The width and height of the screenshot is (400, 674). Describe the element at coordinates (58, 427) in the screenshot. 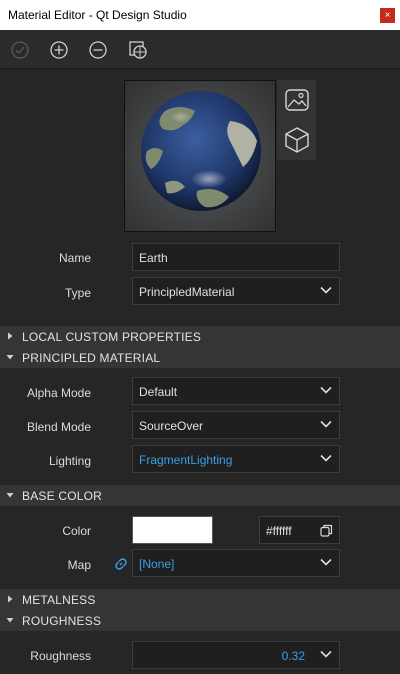

I see `blend-mode-label: Blend Mode` at that location.